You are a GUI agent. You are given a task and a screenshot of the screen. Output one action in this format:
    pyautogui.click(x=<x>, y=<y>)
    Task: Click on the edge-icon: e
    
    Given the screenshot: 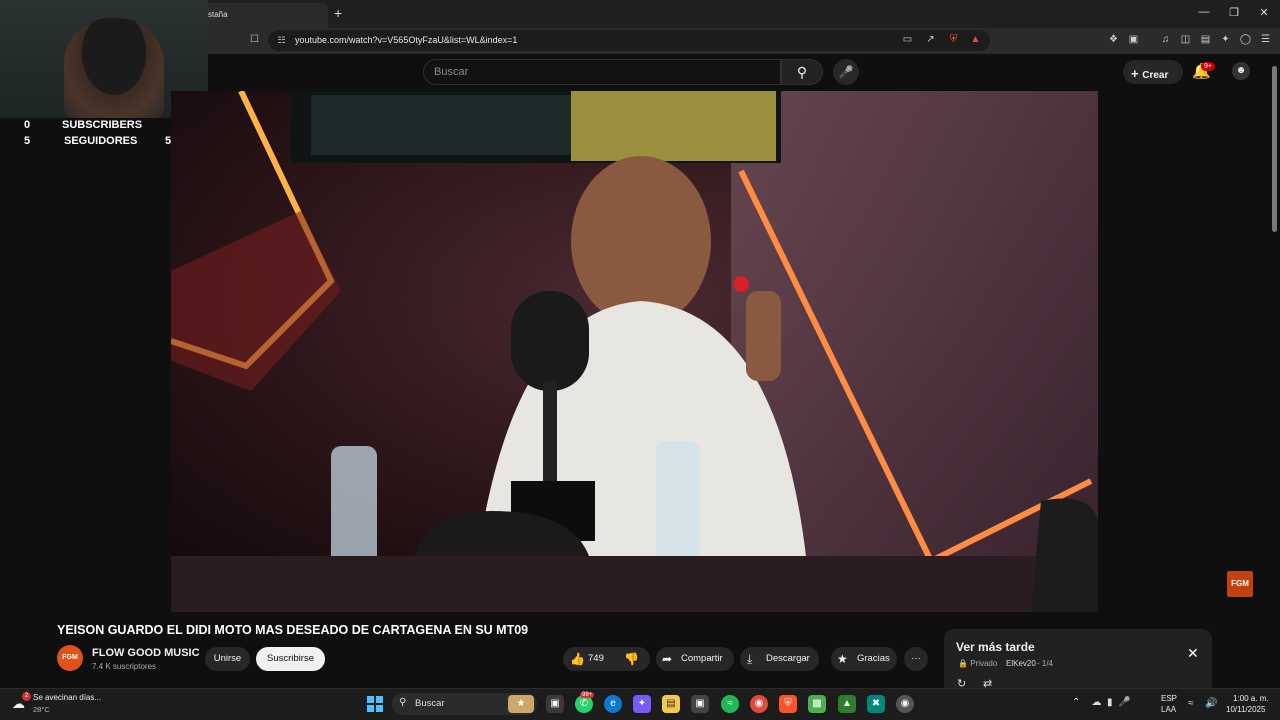 What is the action you would take?
    pyautogui.click(x=613, y=704)
    